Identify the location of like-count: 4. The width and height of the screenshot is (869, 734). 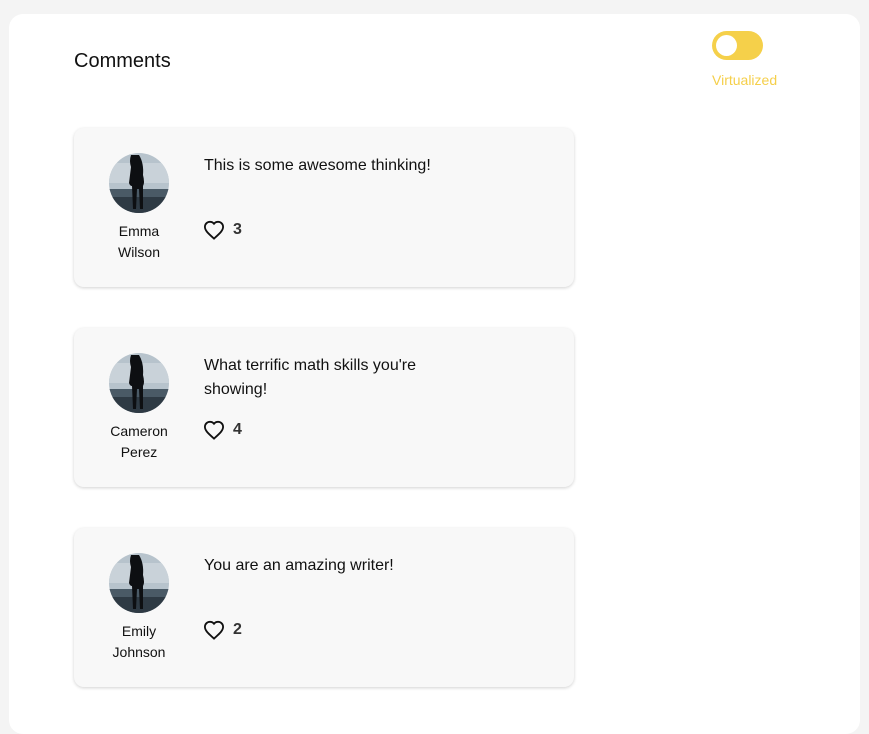
(237, 429).